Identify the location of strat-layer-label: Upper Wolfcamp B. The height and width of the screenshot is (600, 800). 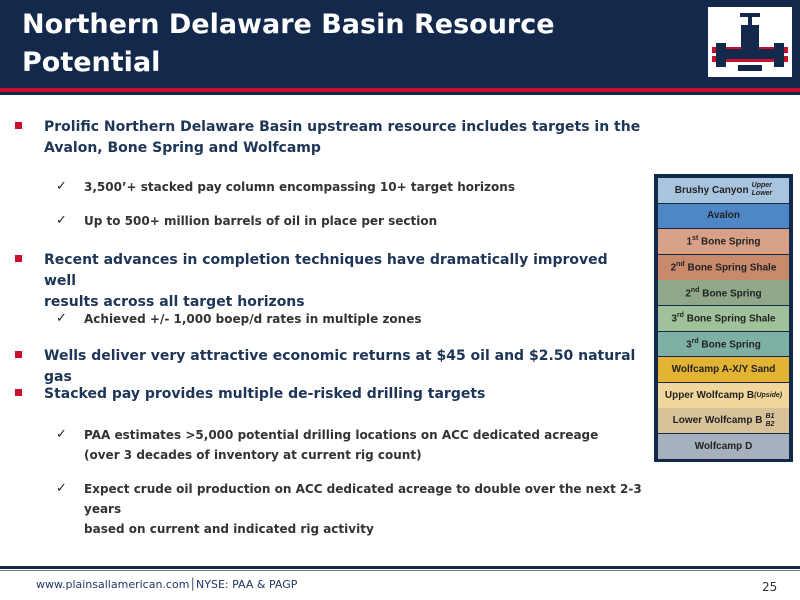
(709, 395).